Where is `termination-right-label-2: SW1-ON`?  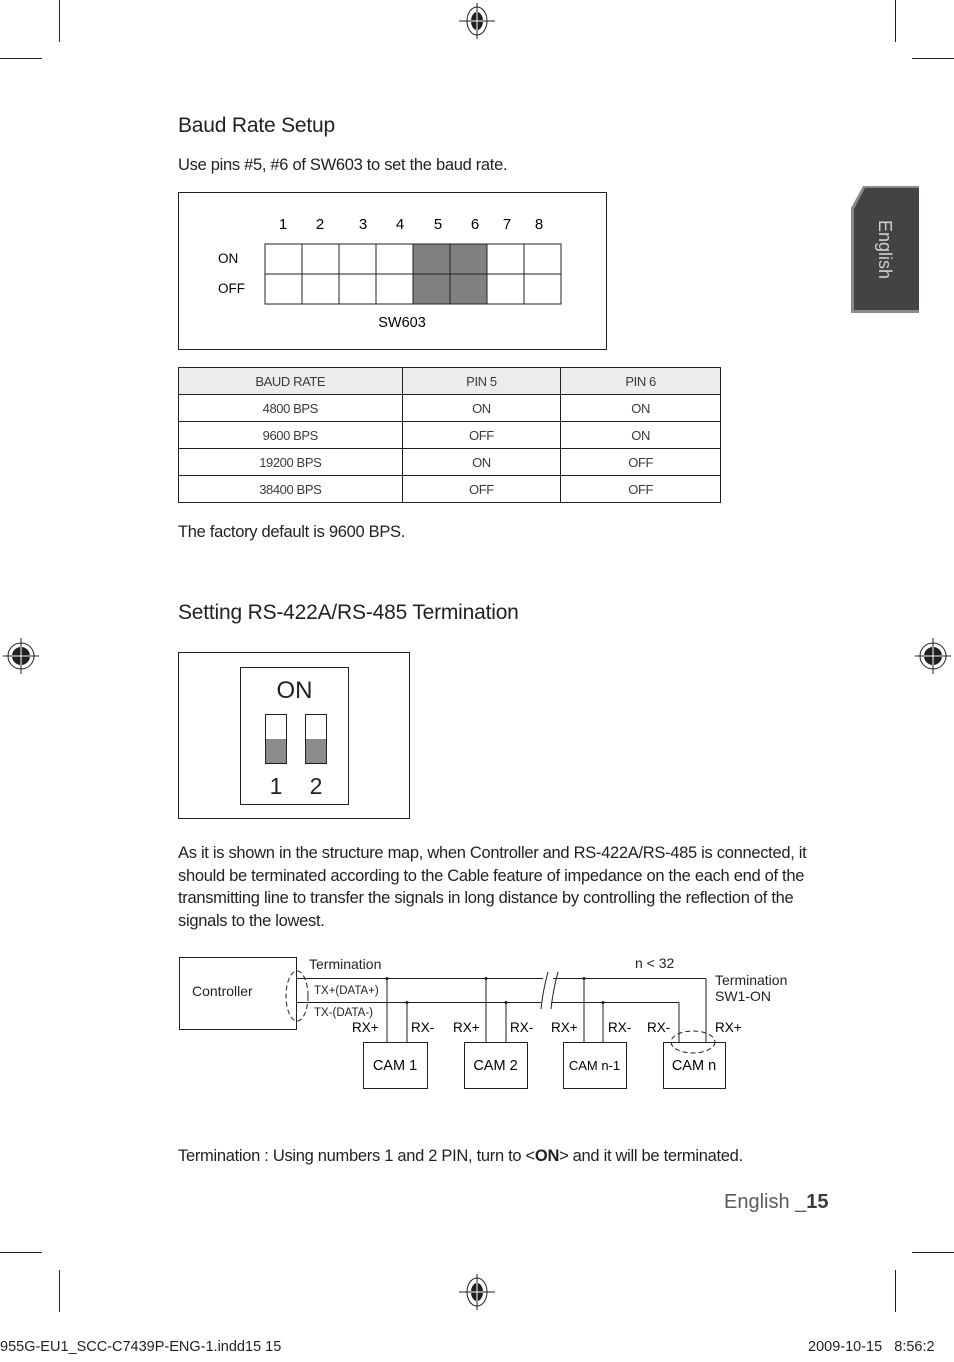 termination-right-label-2: SW1-ON is located at coordinates (743, 996).